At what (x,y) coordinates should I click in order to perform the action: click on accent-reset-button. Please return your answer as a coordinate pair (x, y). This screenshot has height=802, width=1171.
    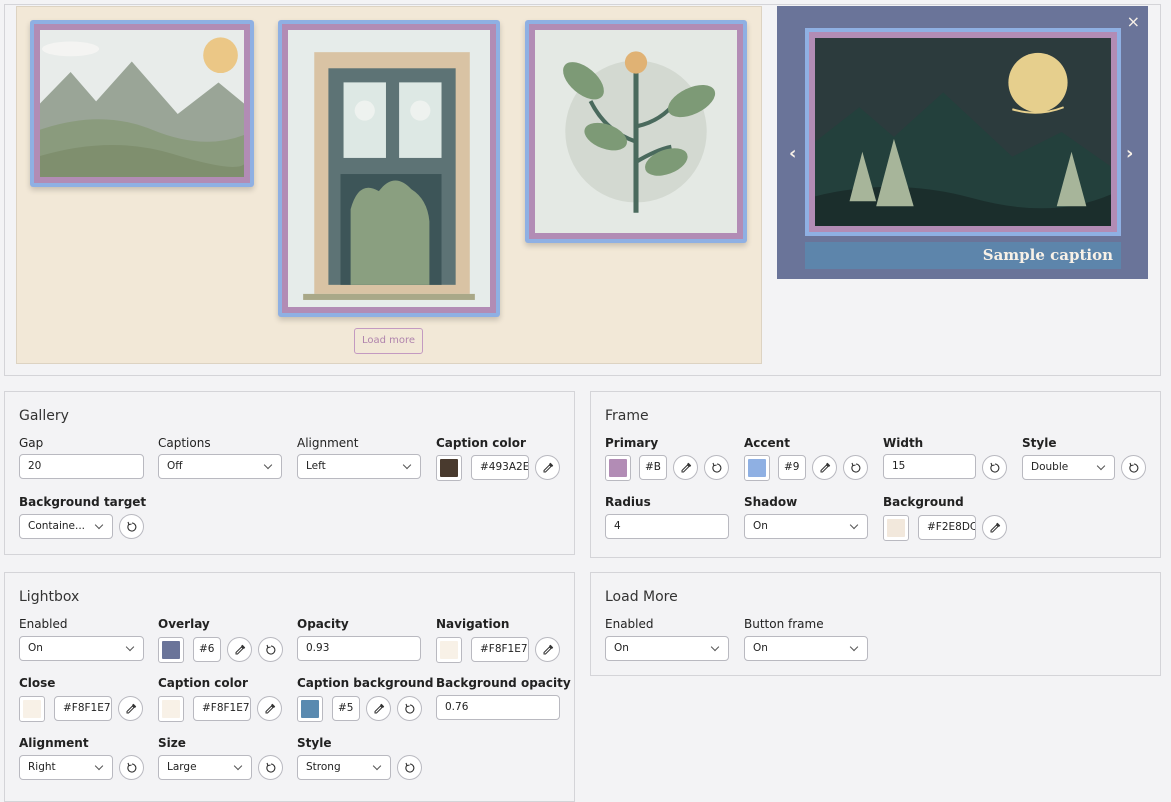
    Looking at the image, I should click on (855, 467).